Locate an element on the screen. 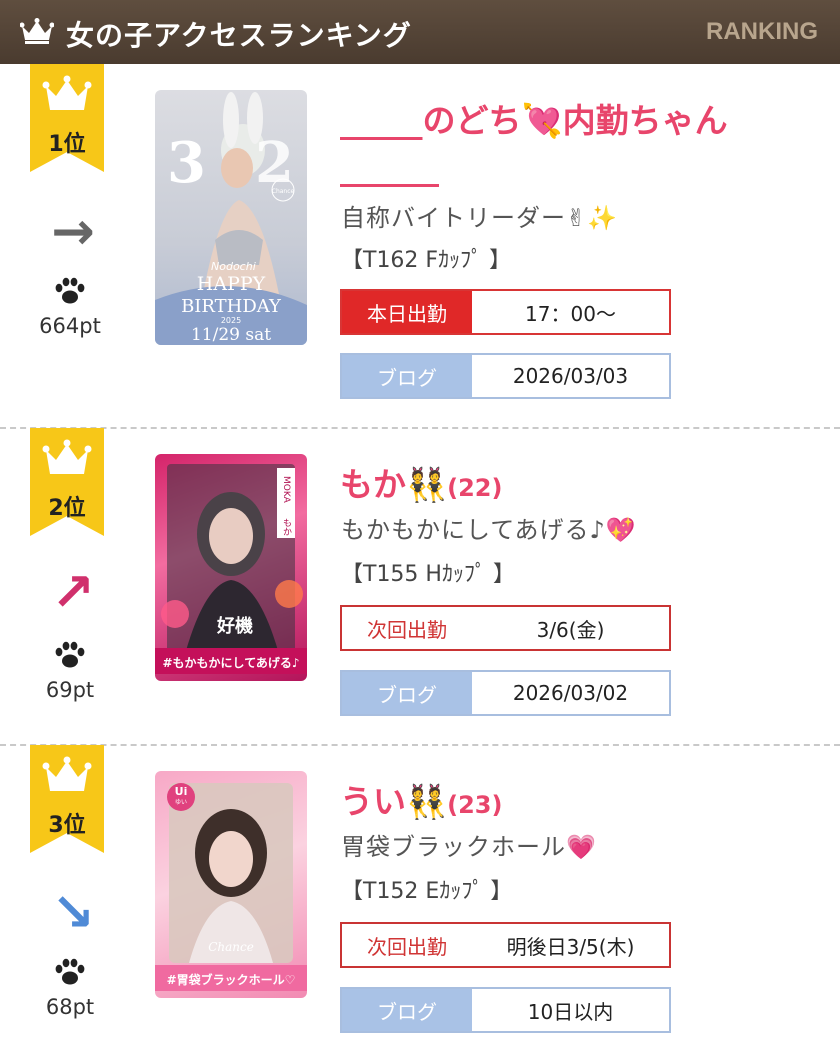 This screenshot has width=840, height=1053. svg-text: HAPPY is located at coordinates (231, 284).